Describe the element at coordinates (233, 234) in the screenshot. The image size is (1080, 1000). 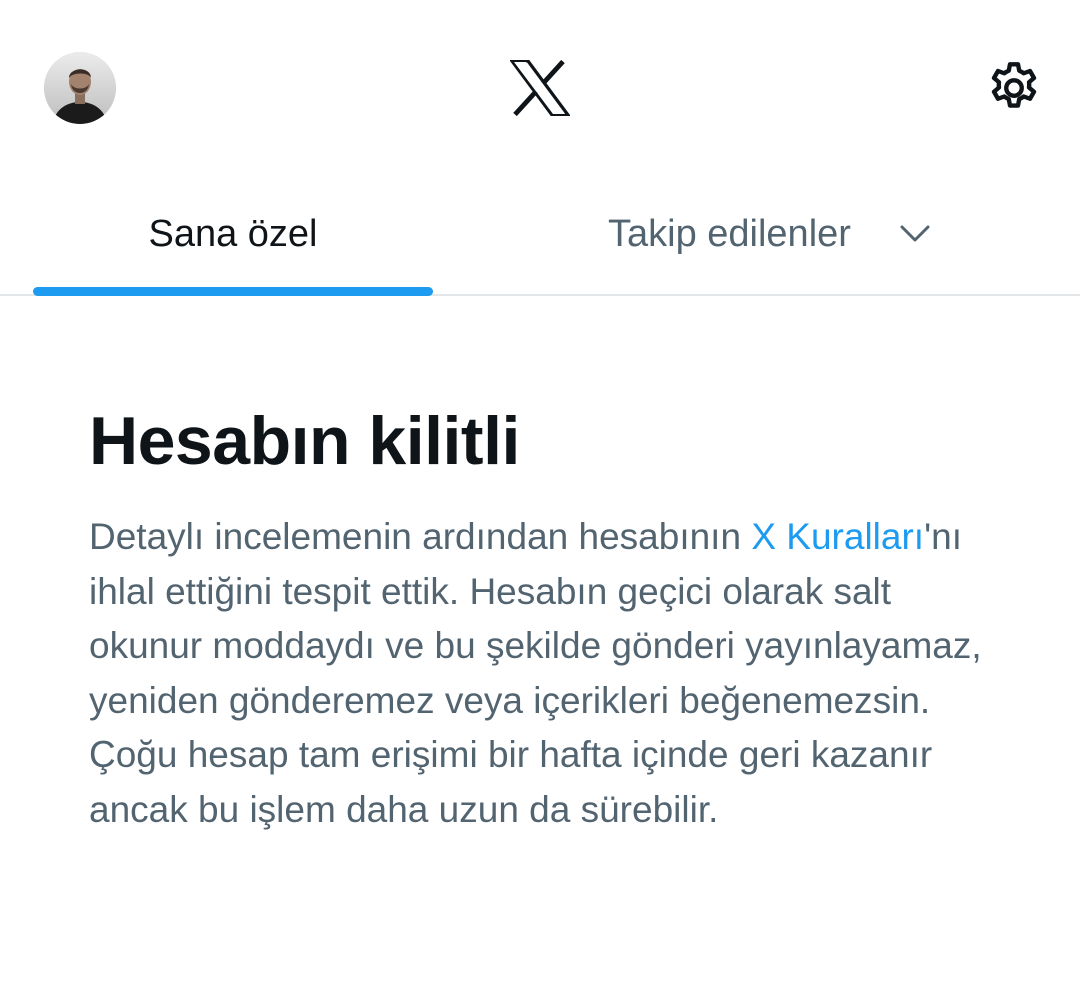
I see `tab-for-you-label: Sana özel` at that location.